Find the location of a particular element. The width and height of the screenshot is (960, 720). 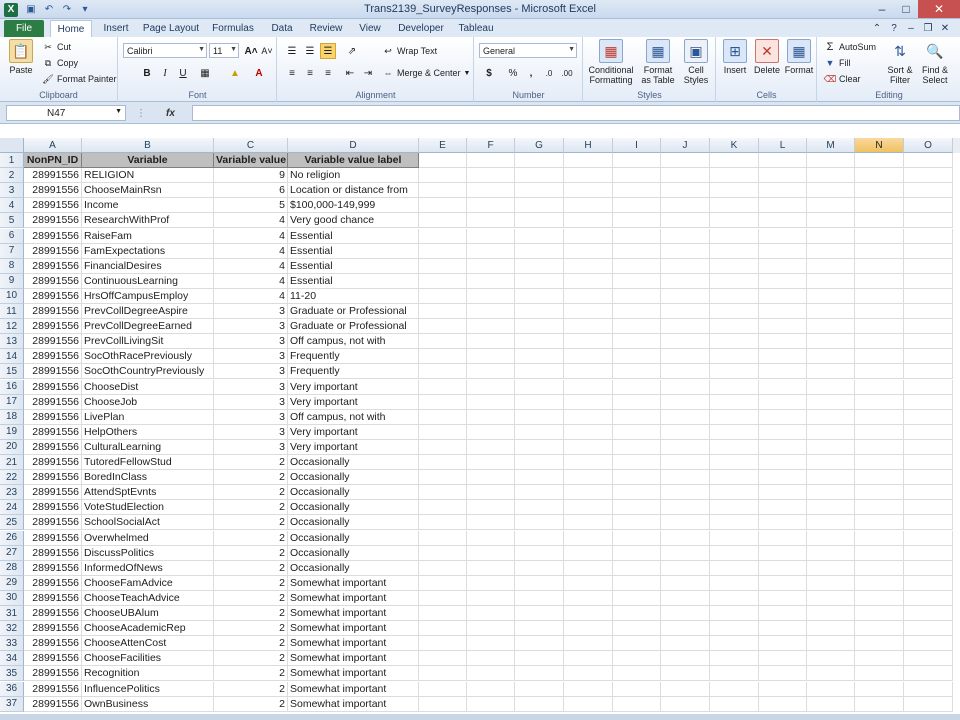

copy-button: ⧉ Copy is located at coordinates (60, 63).